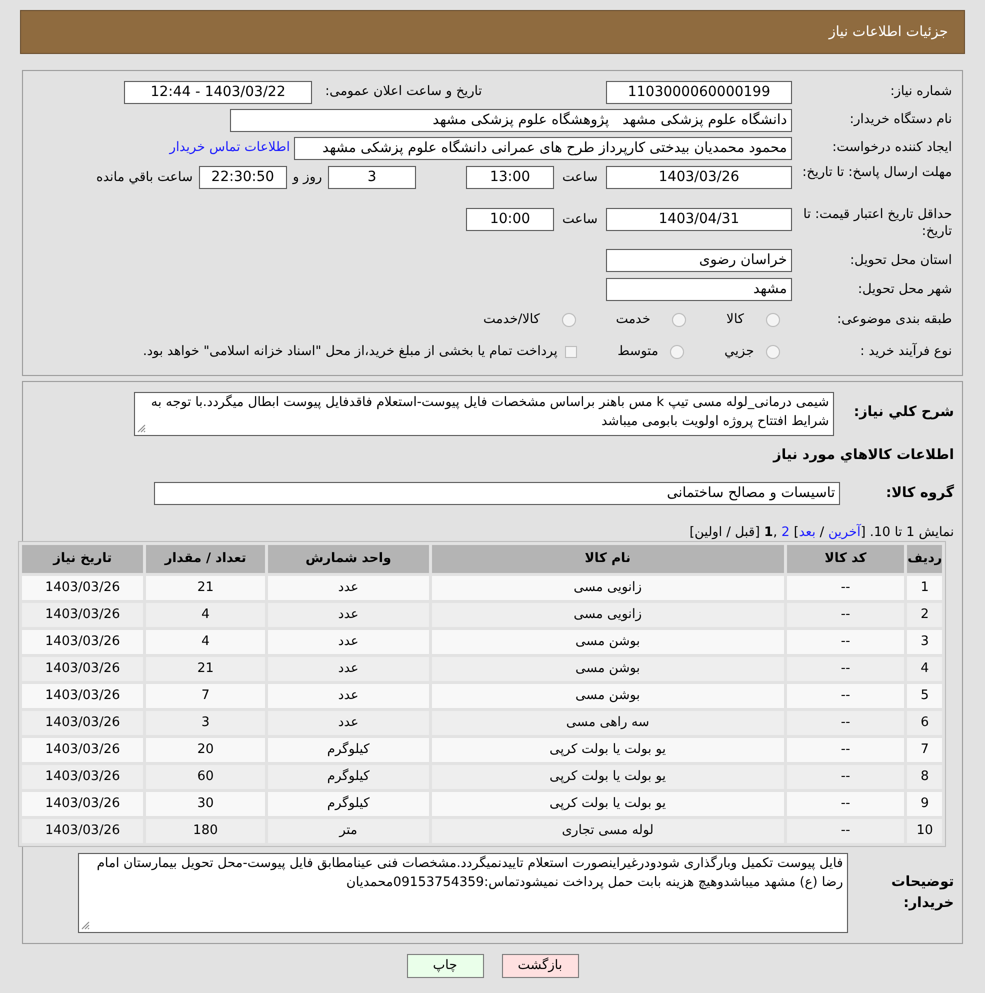  Describe the element at coordinates (540, 966) in the screenshot. I see `back-button: بازگشت` at that location.